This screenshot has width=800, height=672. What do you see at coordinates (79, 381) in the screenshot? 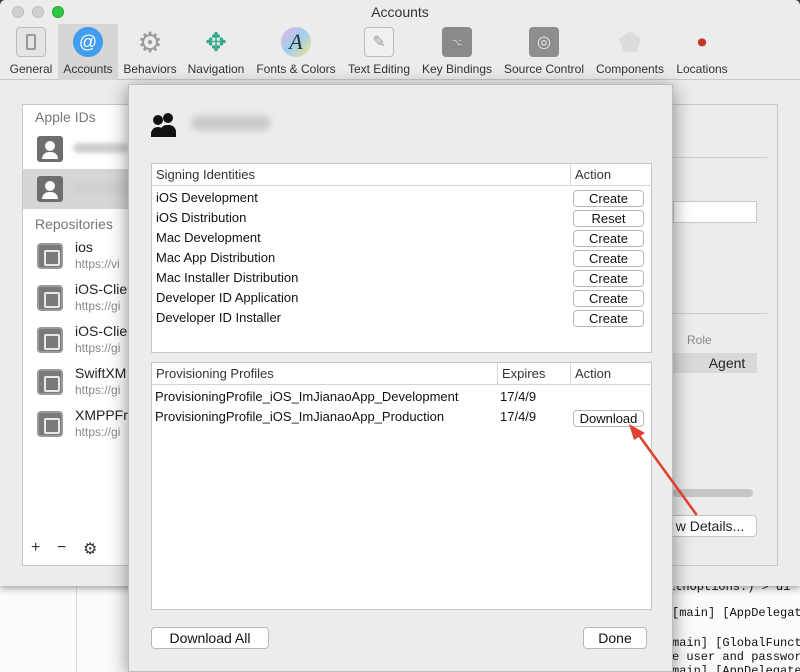
I see `repository-item: SwiftXM https://gi` at bounding box center [79, 381].